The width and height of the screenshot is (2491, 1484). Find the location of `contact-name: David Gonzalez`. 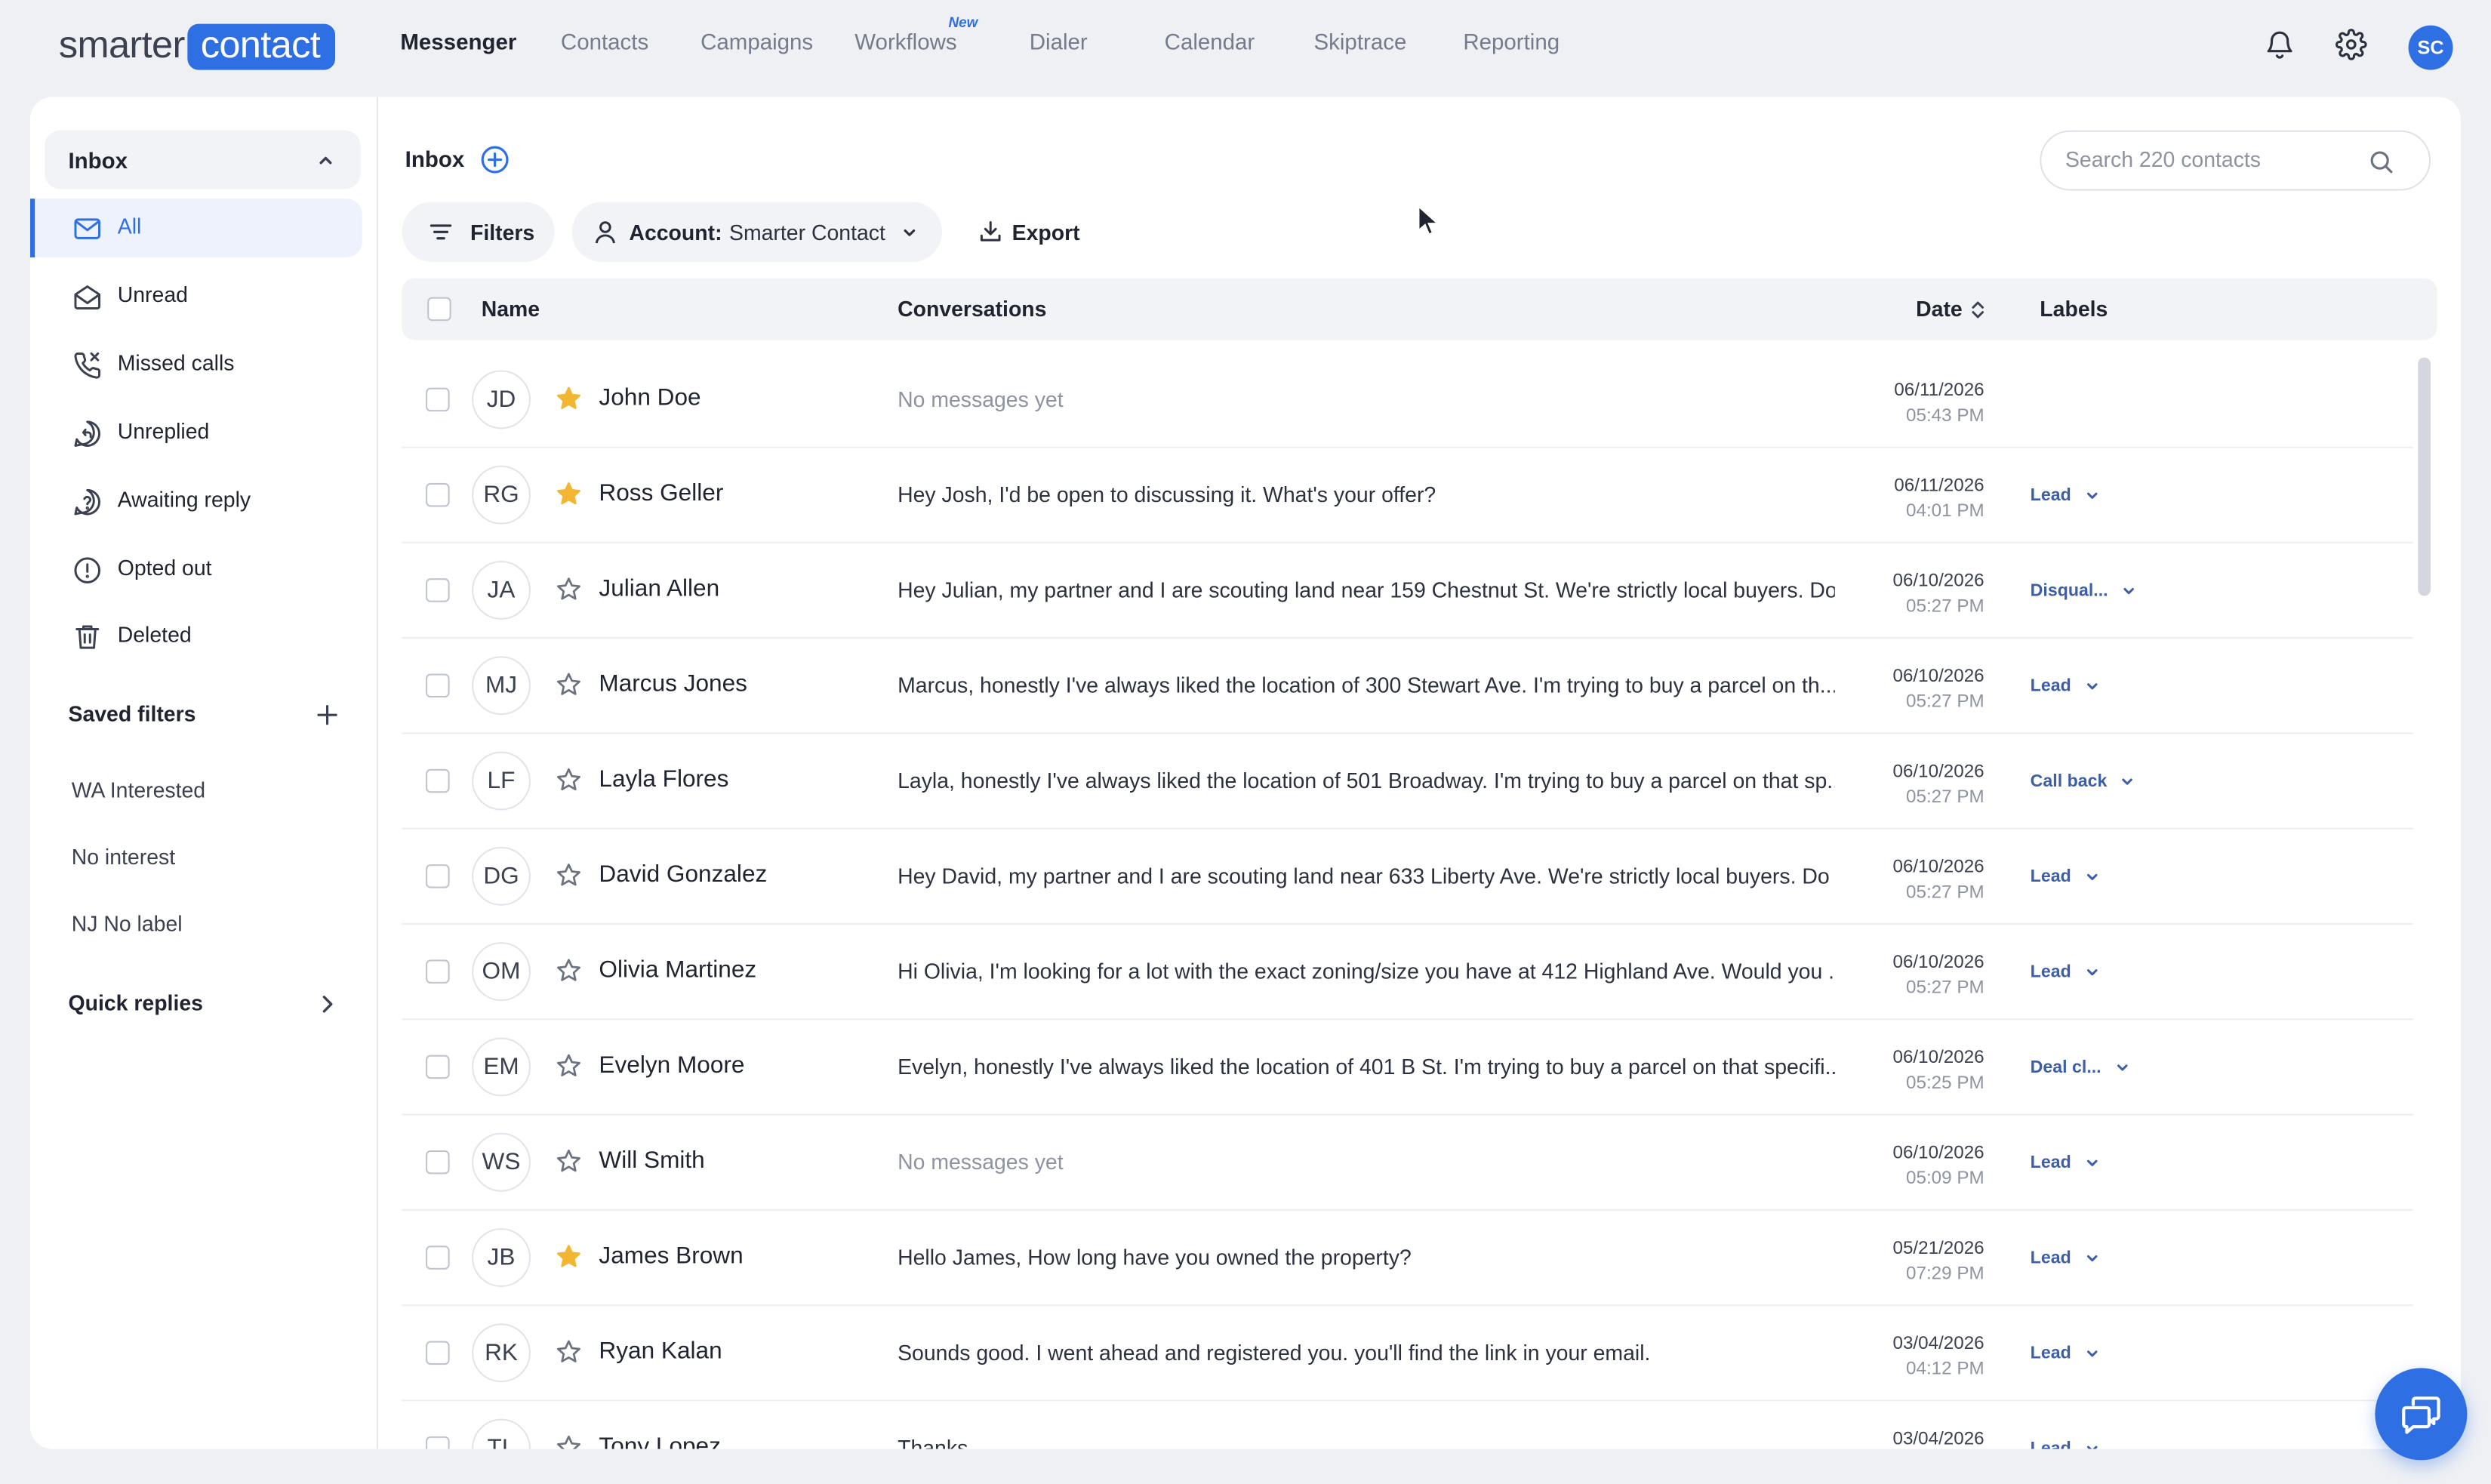

contact-name: David Gonzalez is located at coordinates (683, 874).